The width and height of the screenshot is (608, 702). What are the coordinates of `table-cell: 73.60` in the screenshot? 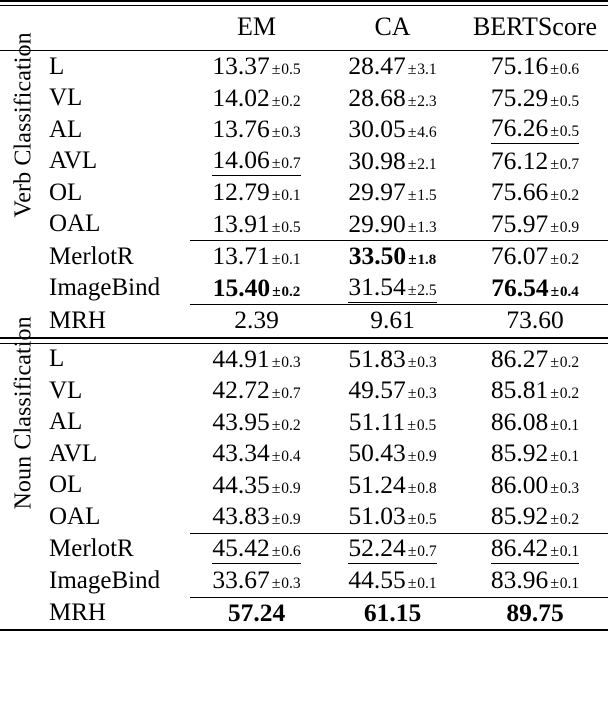 It's located at (535, 321).